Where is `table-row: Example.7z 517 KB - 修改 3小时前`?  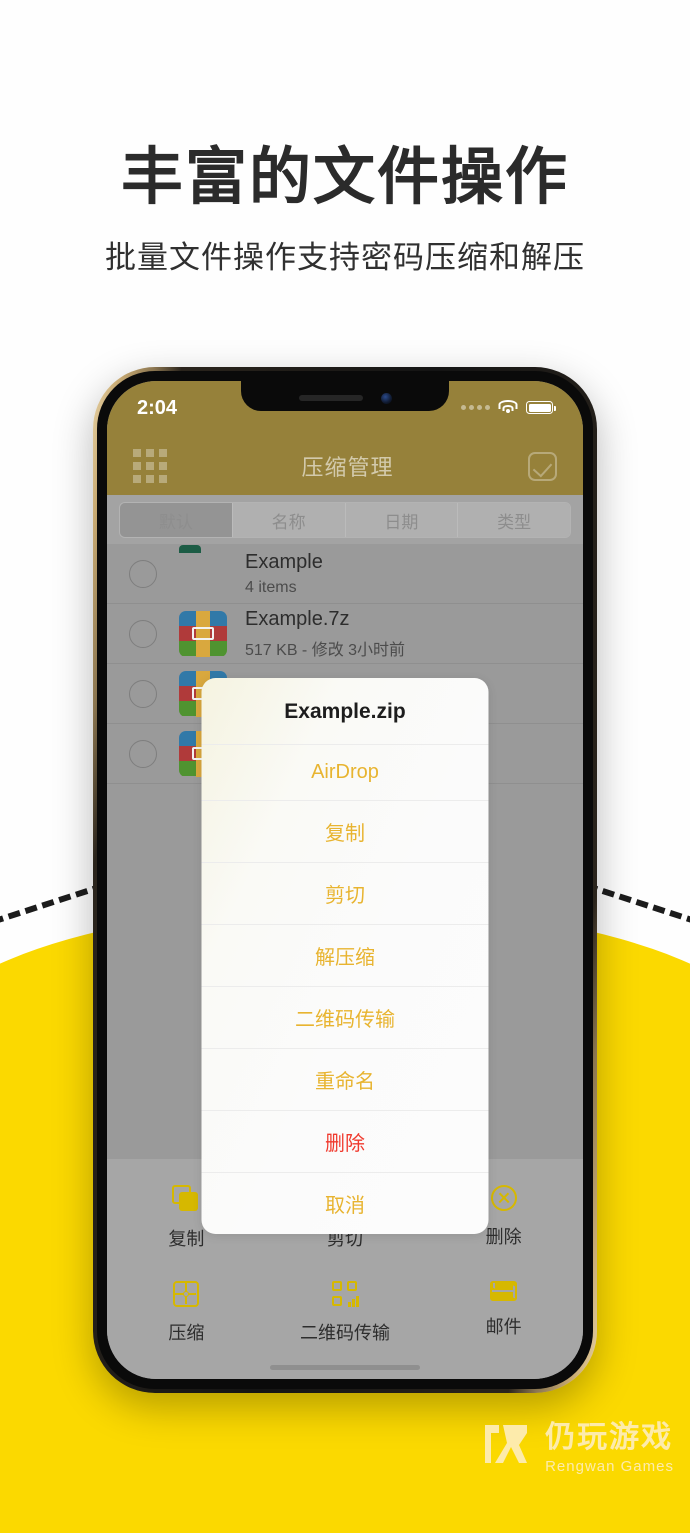 table-row: Example.7z 517 KB - 修改 3小时前 is located at coordinates (345, 634).